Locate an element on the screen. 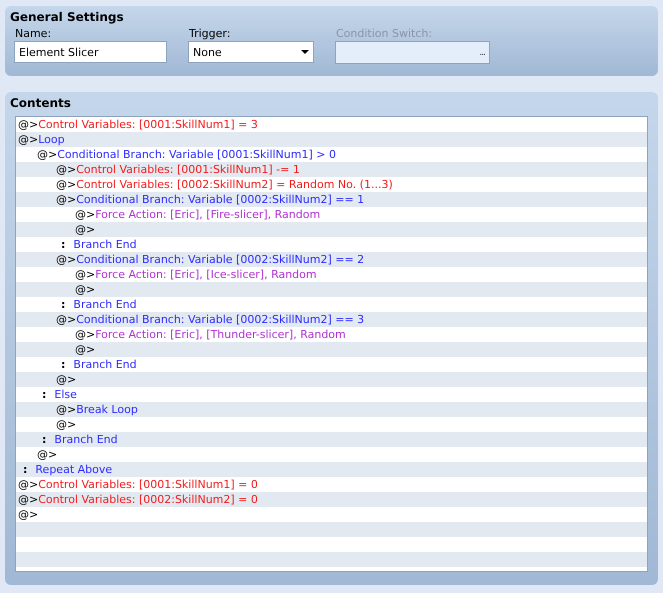 The image size is (663, 593). command-text: Conditional Branch: Variable [0002:SkillNum2] == 3 is located at coordinates (220, 319).